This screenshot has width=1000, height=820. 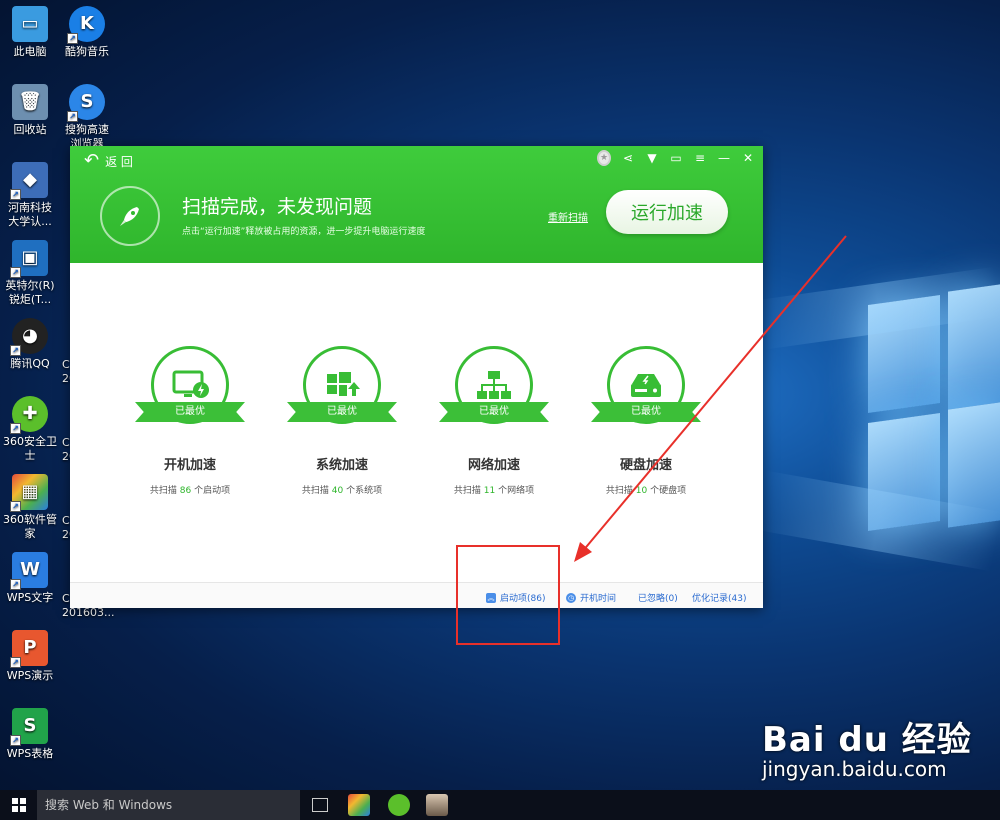 I want to click on back-label: 返 回, so click(x=119, y=161).